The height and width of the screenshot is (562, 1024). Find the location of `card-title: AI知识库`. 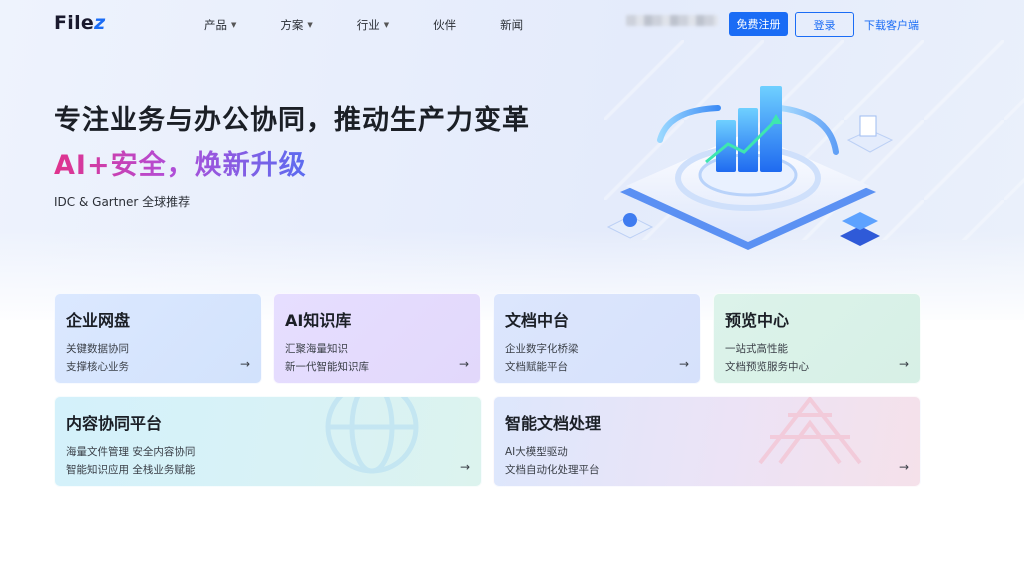

card-title: AI知识库 is located at coordinates (318, 320).